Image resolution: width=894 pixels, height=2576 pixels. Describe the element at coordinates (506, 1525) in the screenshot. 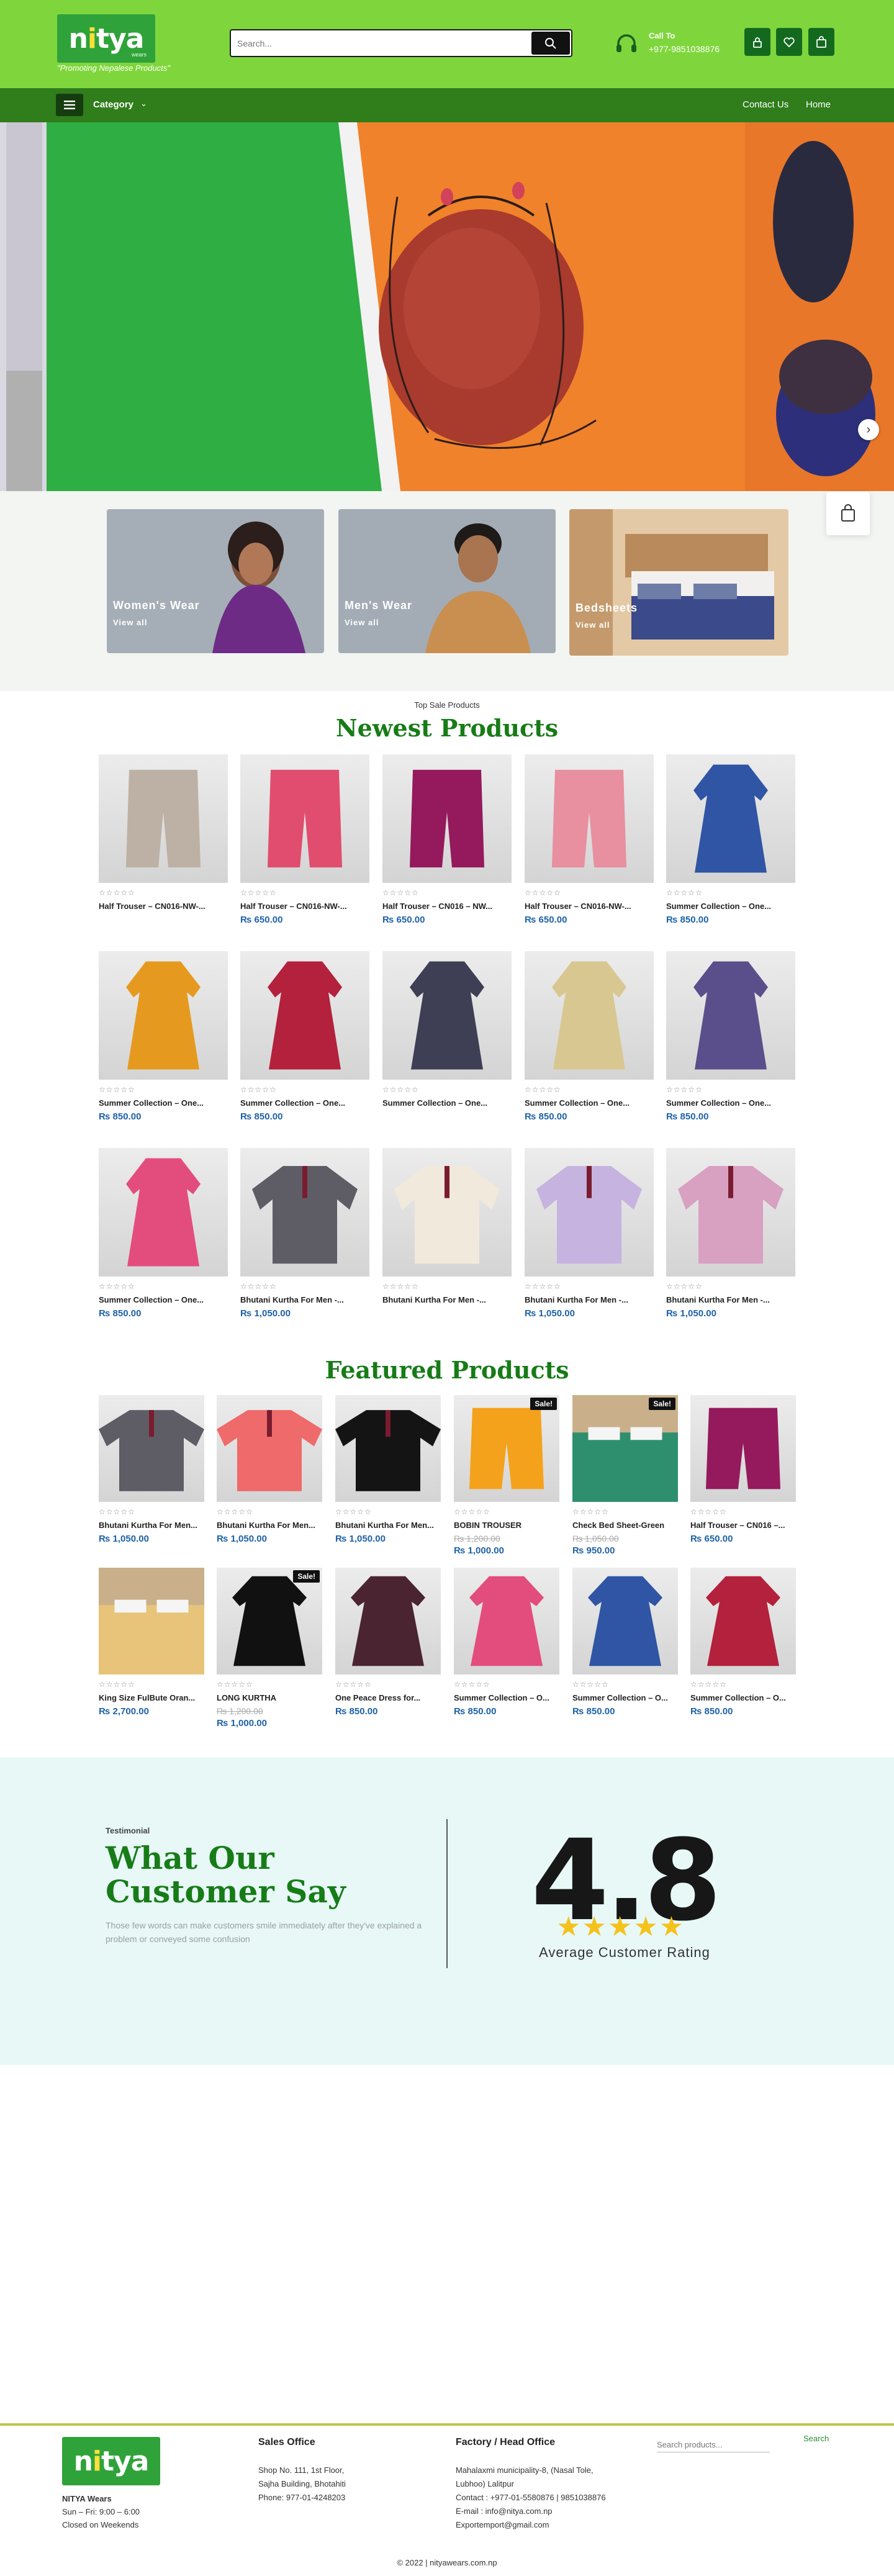

I see `product-name: BOBIN TROUSER` at that location.